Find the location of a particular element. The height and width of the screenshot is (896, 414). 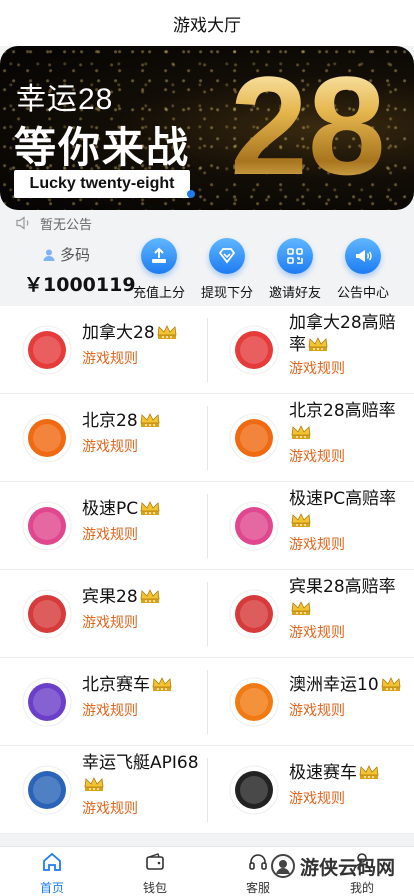

game-card: 极速赛车 游戏规则 is located at coordinates (310, 790).